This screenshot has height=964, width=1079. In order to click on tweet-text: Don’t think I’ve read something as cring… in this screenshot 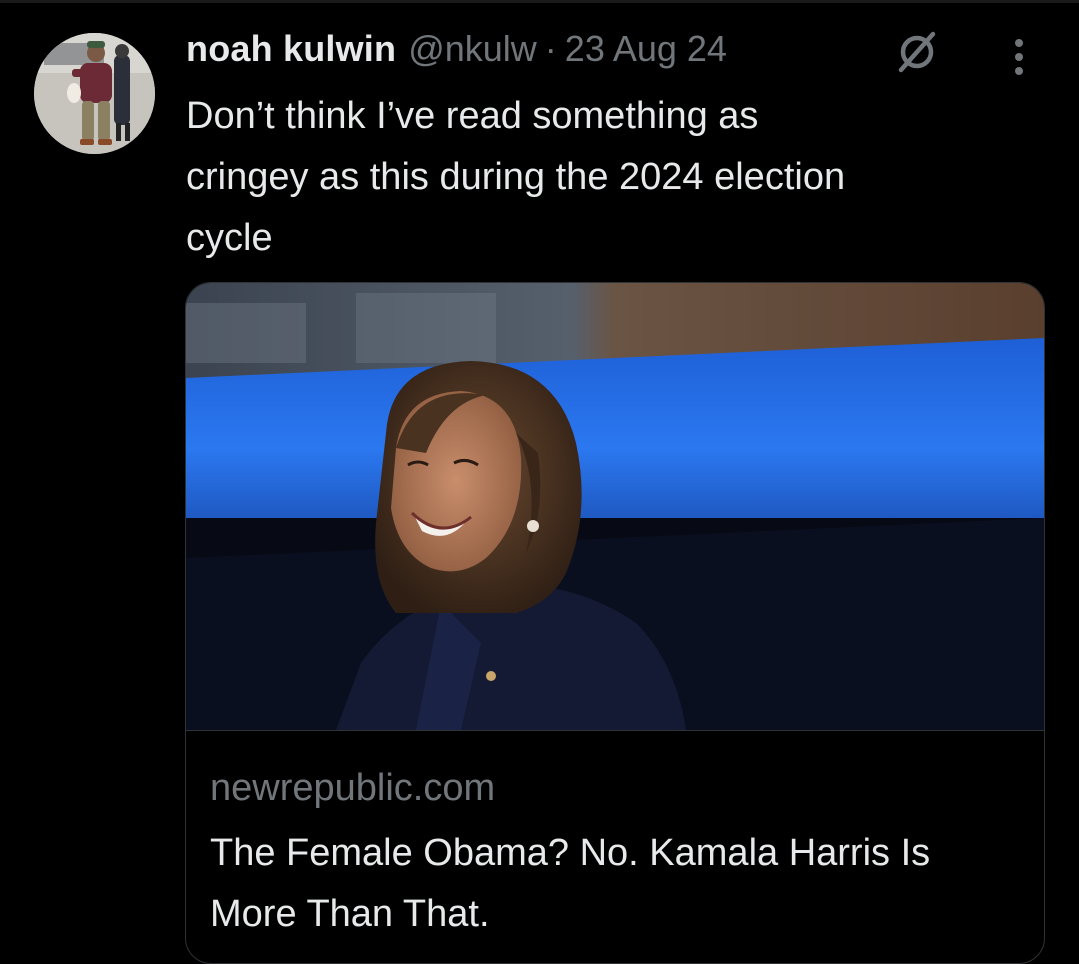, I will do `click(516, 177)`.